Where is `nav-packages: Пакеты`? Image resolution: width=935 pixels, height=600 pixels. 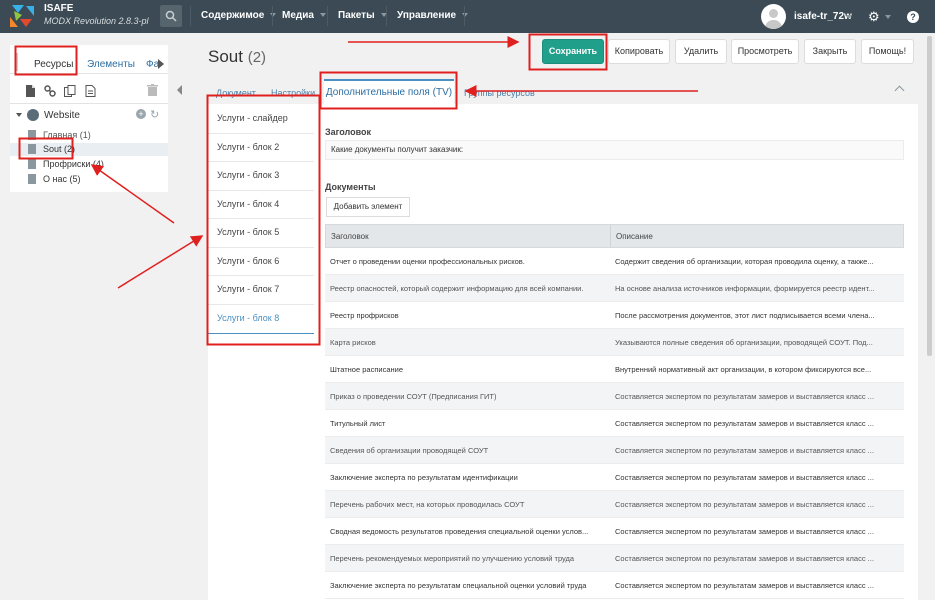 nav-packages: Пакеты is located at coordinates (362, 15).